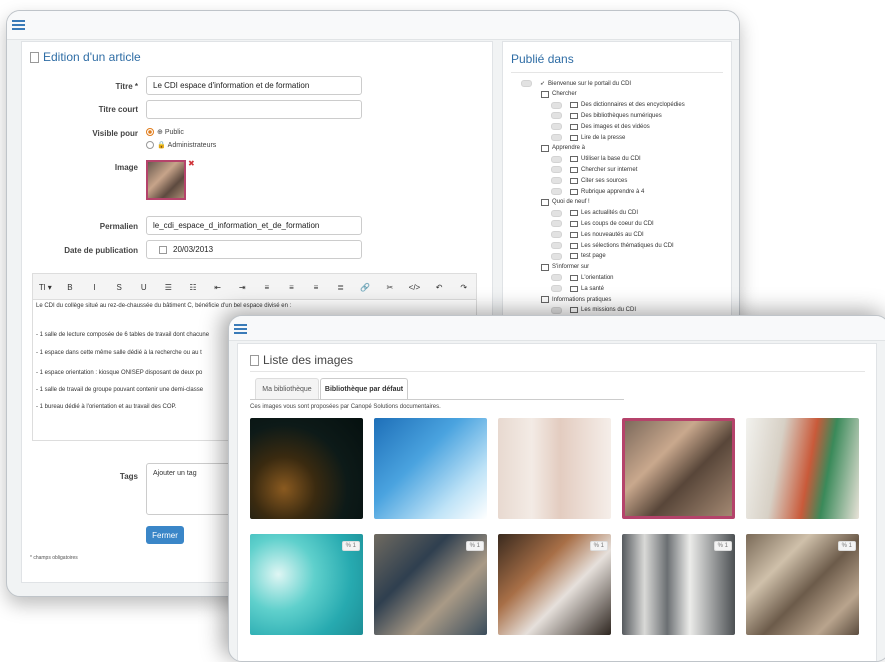  Describe the element at coordinates (217, 287) in the screenshot. I see `toolbar-button: ⇤` at that location.